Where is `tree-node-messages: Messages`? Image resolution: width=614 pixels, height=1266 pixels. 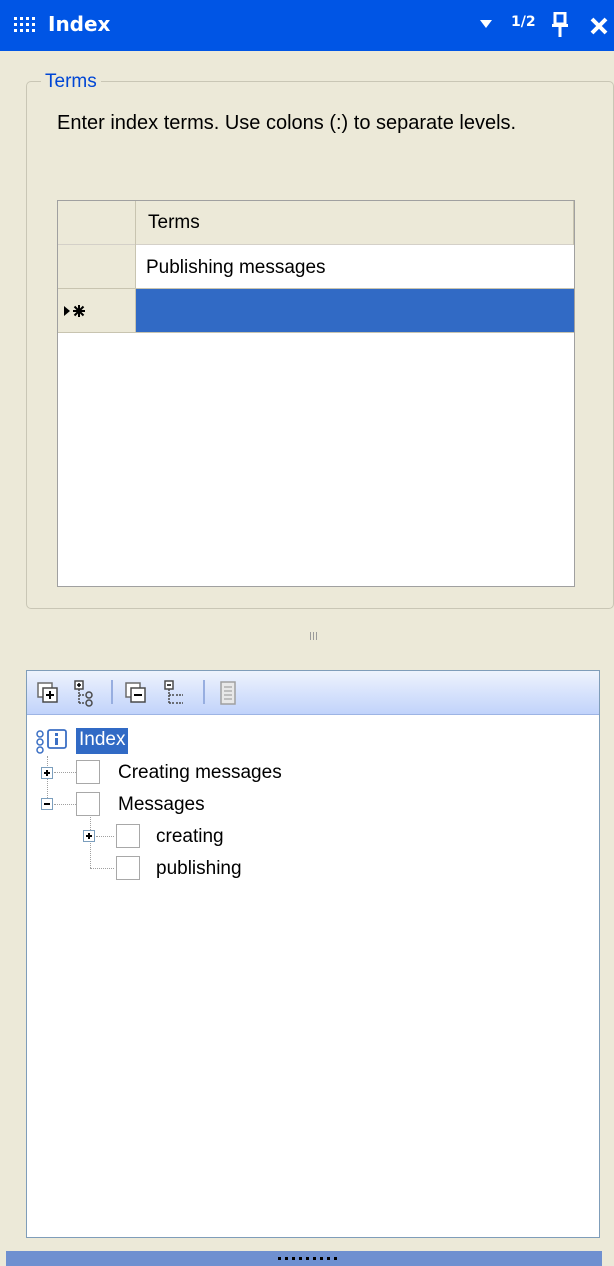
tree-node-messages: Messages is located at coordinates (161, 805).